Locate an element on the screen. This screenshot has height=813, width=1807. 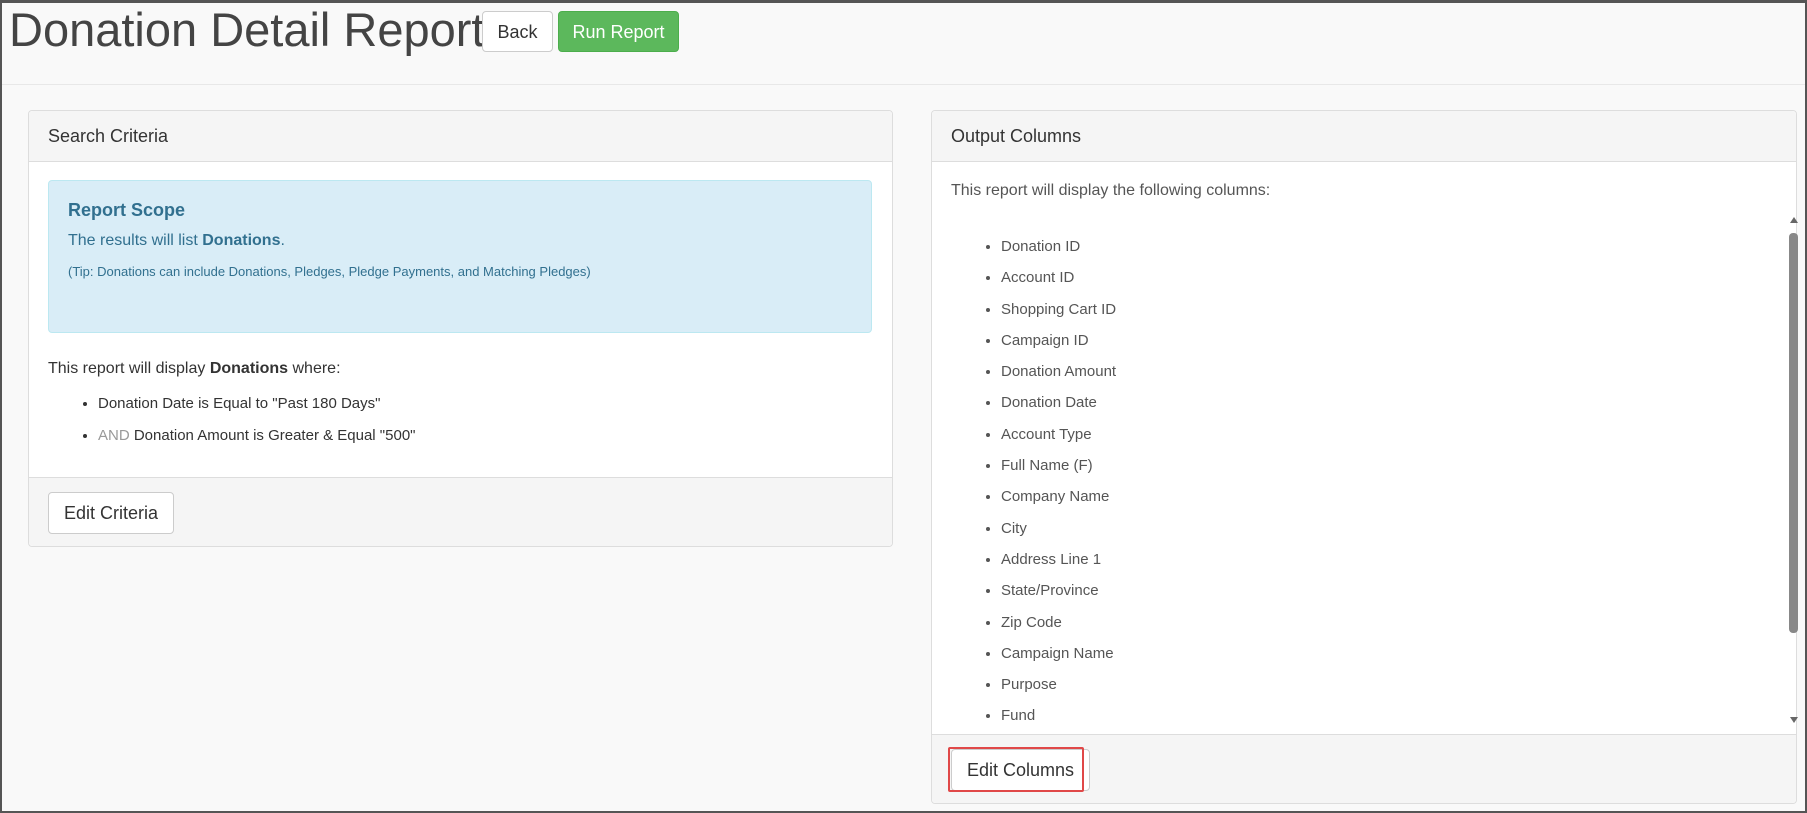
scope-line-prefix: The results will list is located at coordinates (135, 240).